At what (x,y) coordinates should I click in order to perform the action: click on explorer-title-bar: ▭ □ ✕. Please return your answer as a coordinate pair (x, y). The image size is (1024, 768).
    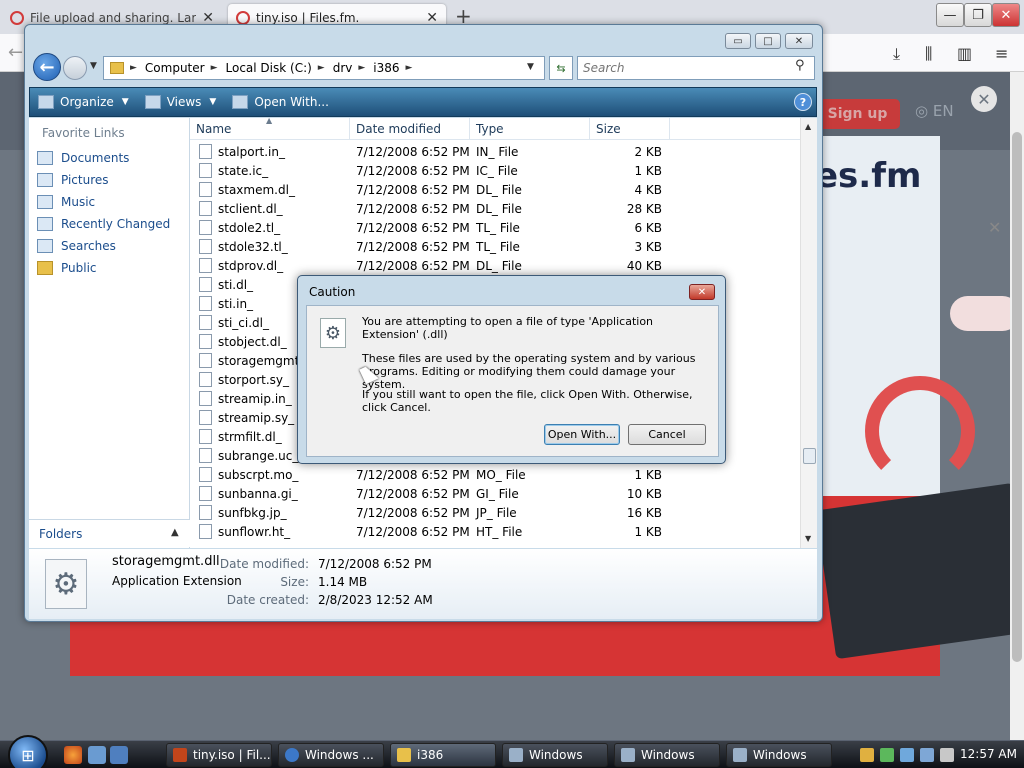
    Looking at the image, I should click on (423, 38).